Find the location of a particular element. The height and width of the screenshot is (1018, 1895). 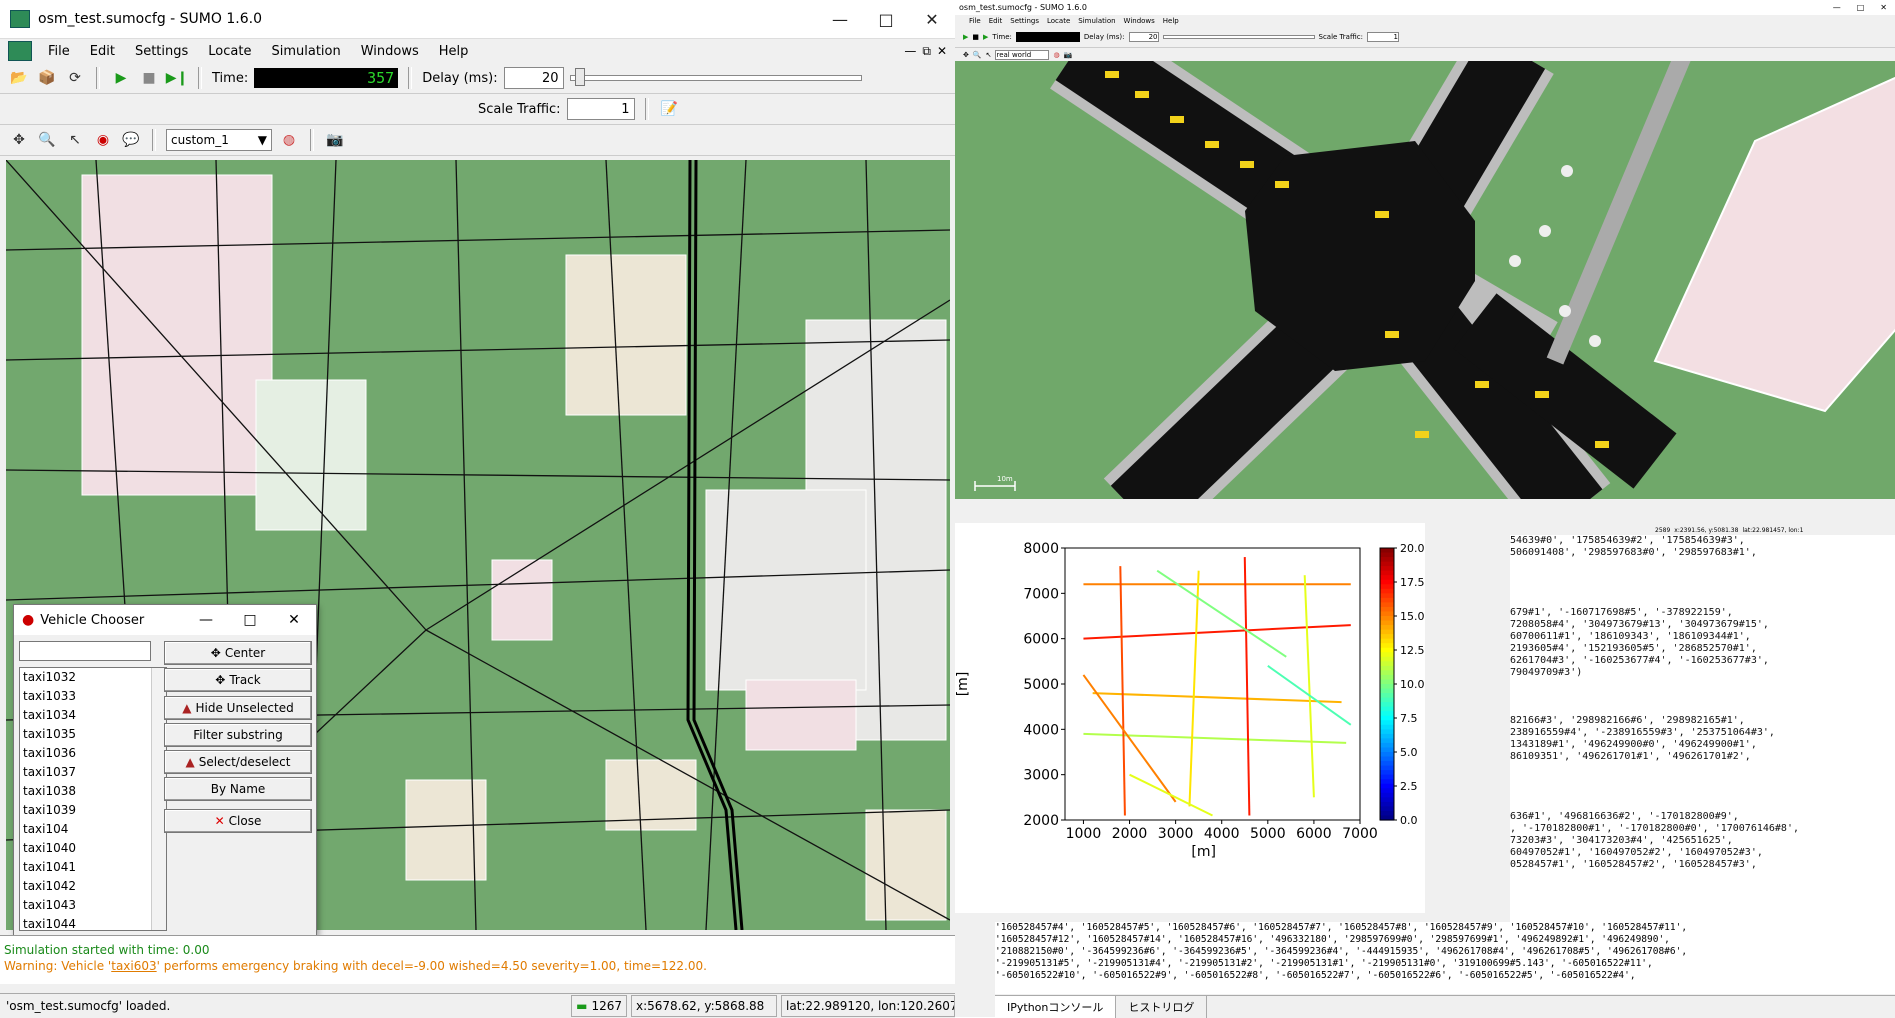

open-folder-icon: 📂 is located at coordinates (19, 78).